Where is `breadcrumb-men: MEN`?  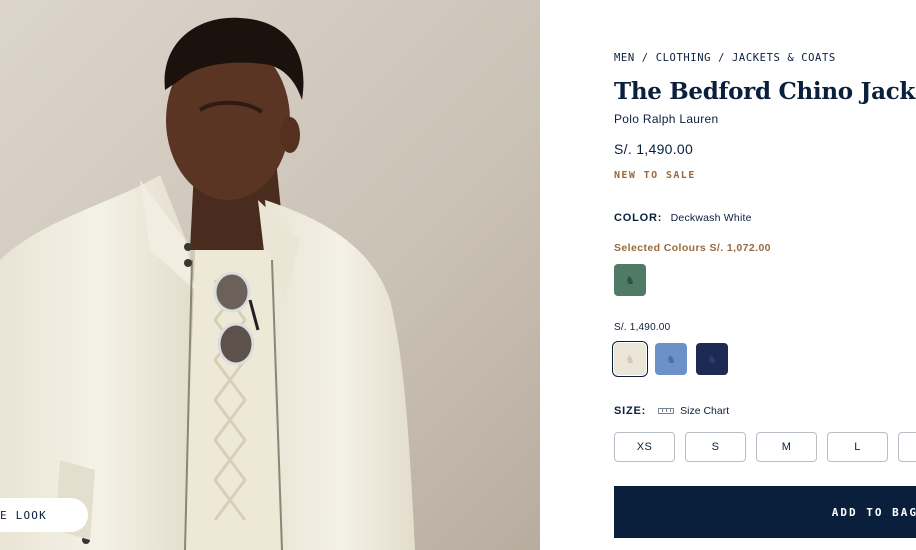
breadcrumb-men: MEN is located at coordinates (624, 58).